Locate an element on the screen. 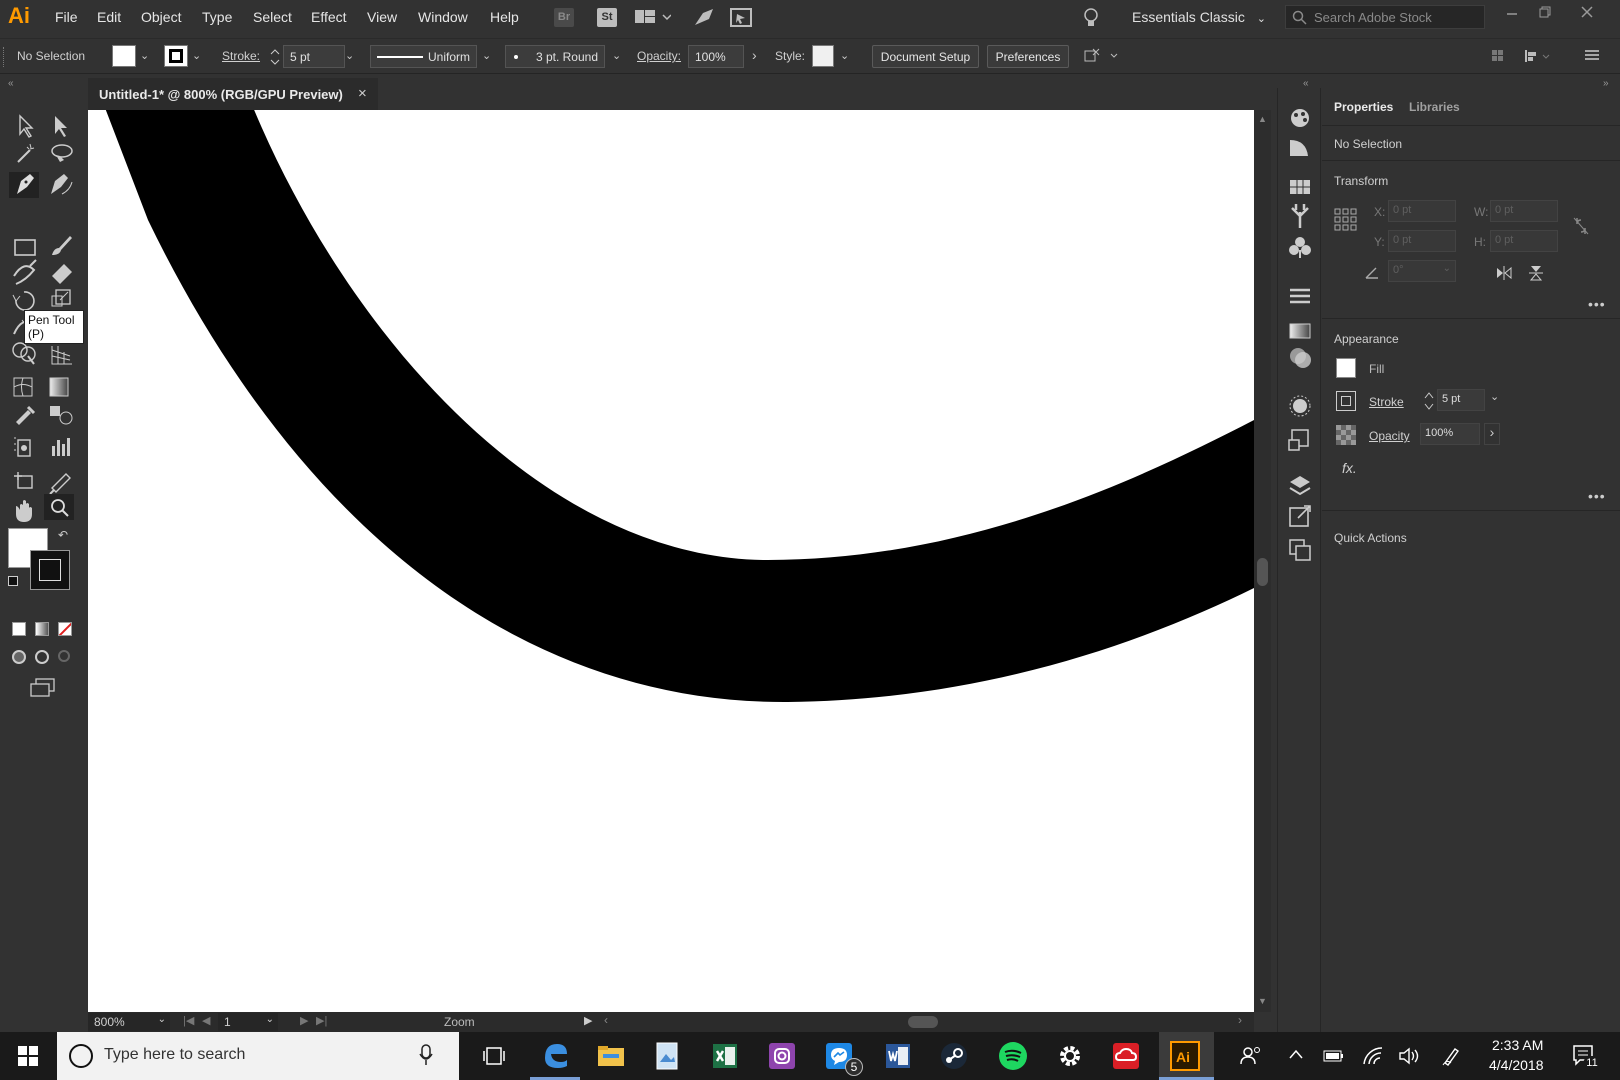 The width and height of the screenshot is (1620, 1080). close-tab-icon: × is located at coordinates (362, 93).